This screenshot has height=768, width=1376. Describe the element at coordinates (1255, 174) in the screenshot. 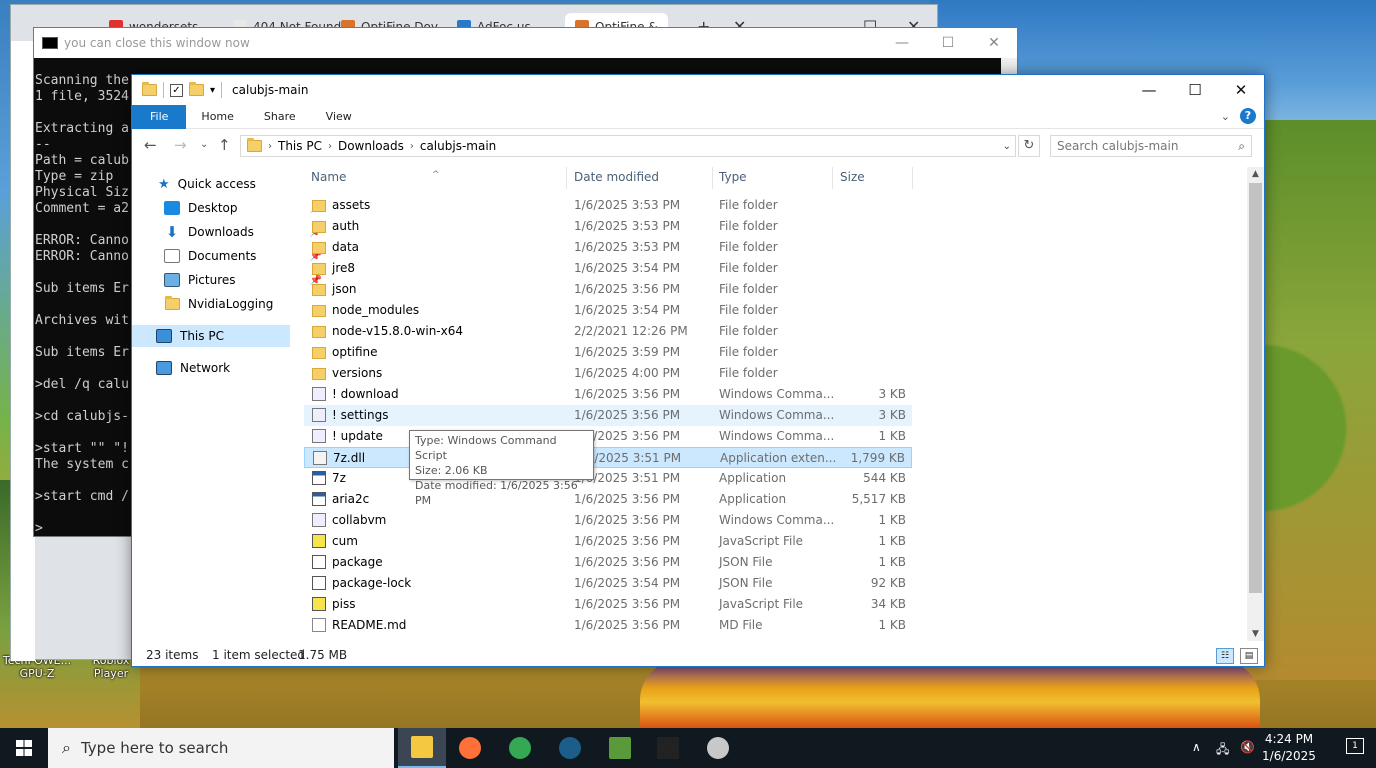

I see `scroll-up-icon: ▲` at that location.